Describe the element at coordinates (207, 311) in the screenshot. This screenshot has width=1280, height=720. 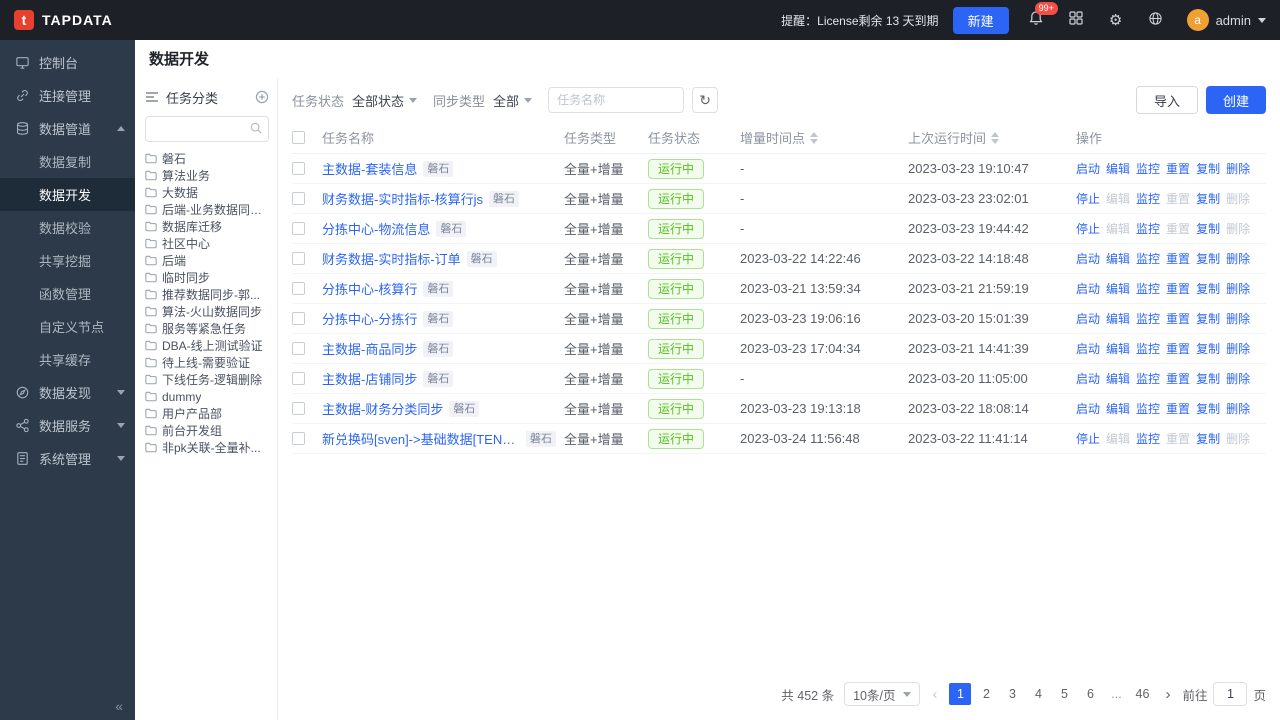
I see `tree-item: 算法-火山数据同步` at that location.